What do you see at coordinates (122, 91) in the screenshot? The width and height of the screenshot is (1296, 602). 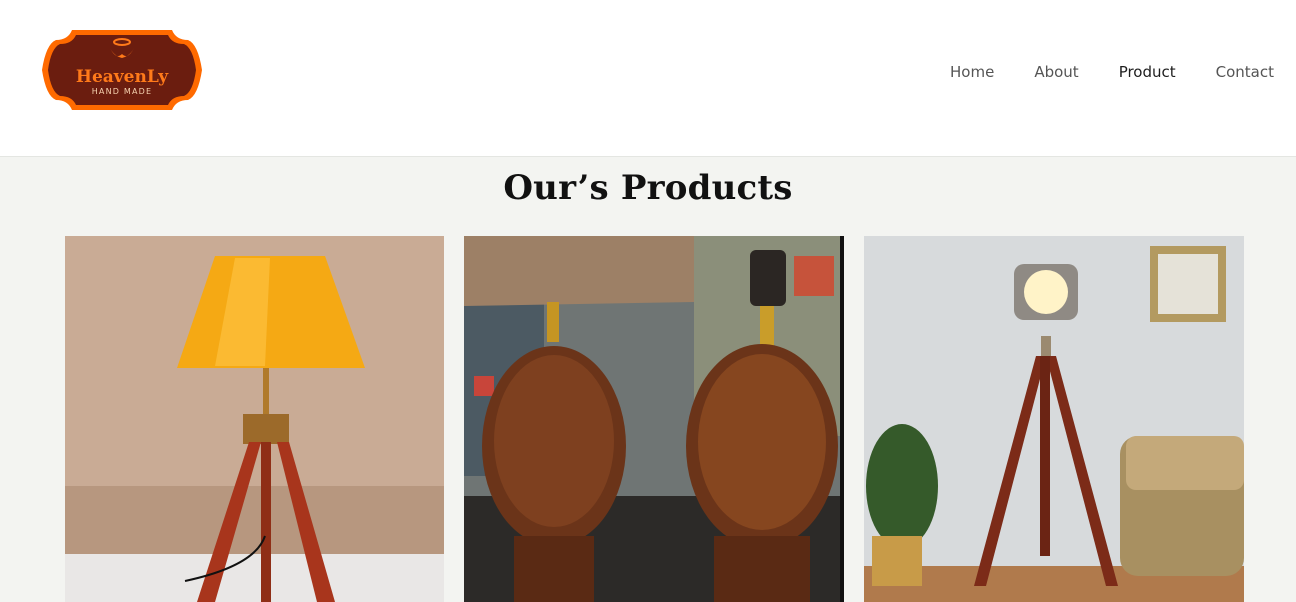 I see `brand-logo-subtext: HAND MADE` at bounding box center [122, 91].